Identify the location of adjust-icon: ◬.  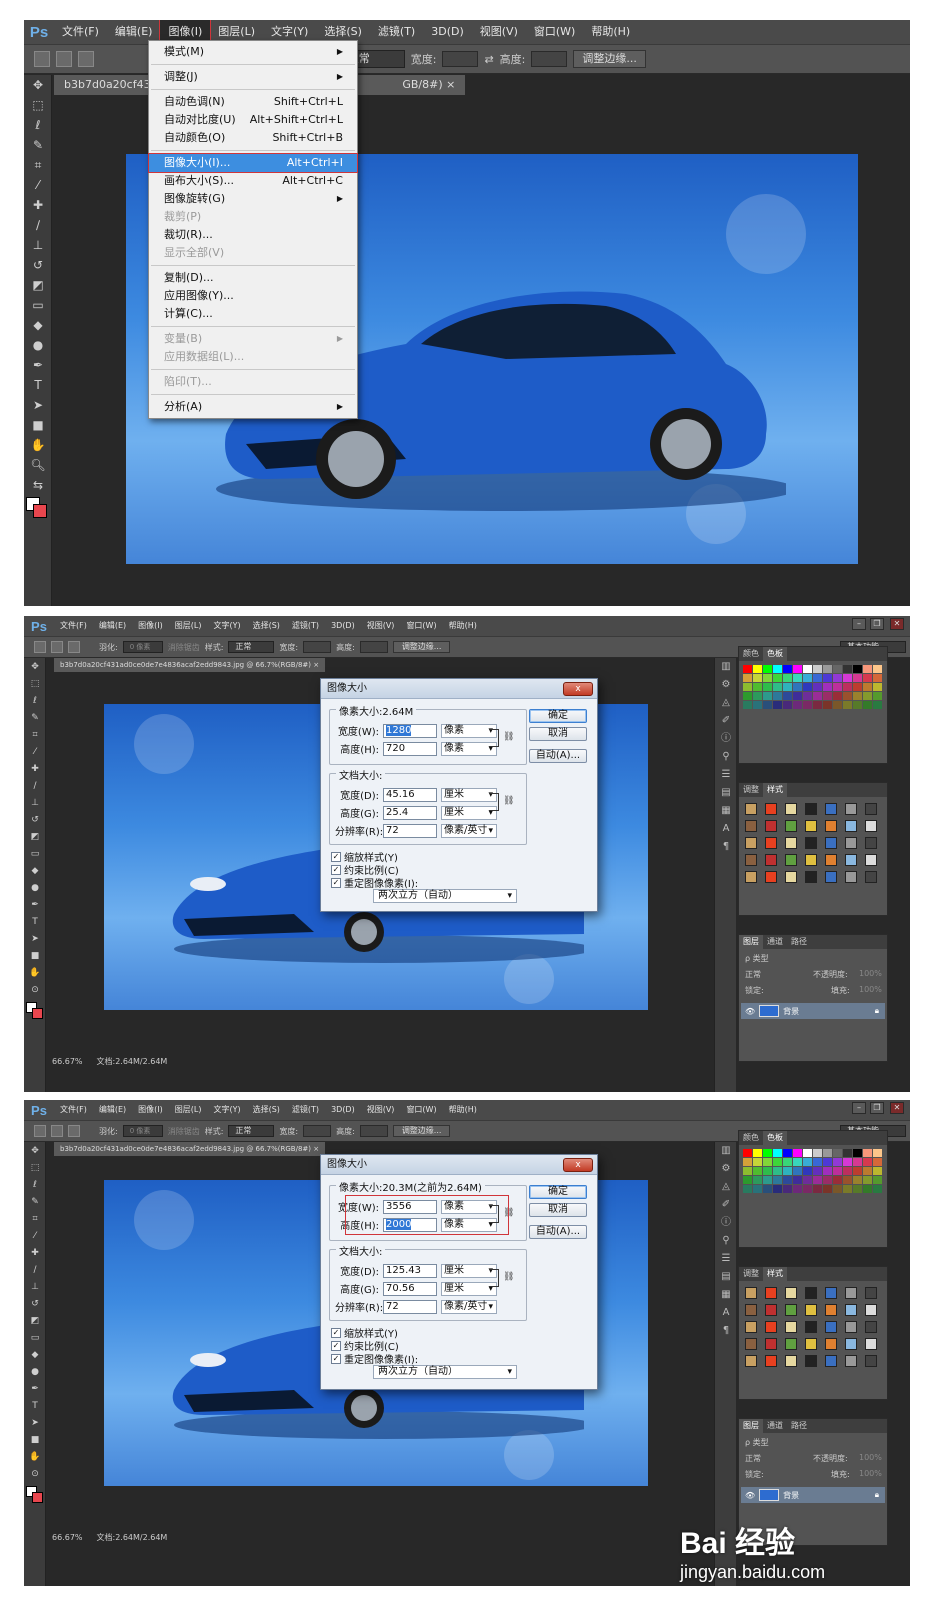
(726, 703).